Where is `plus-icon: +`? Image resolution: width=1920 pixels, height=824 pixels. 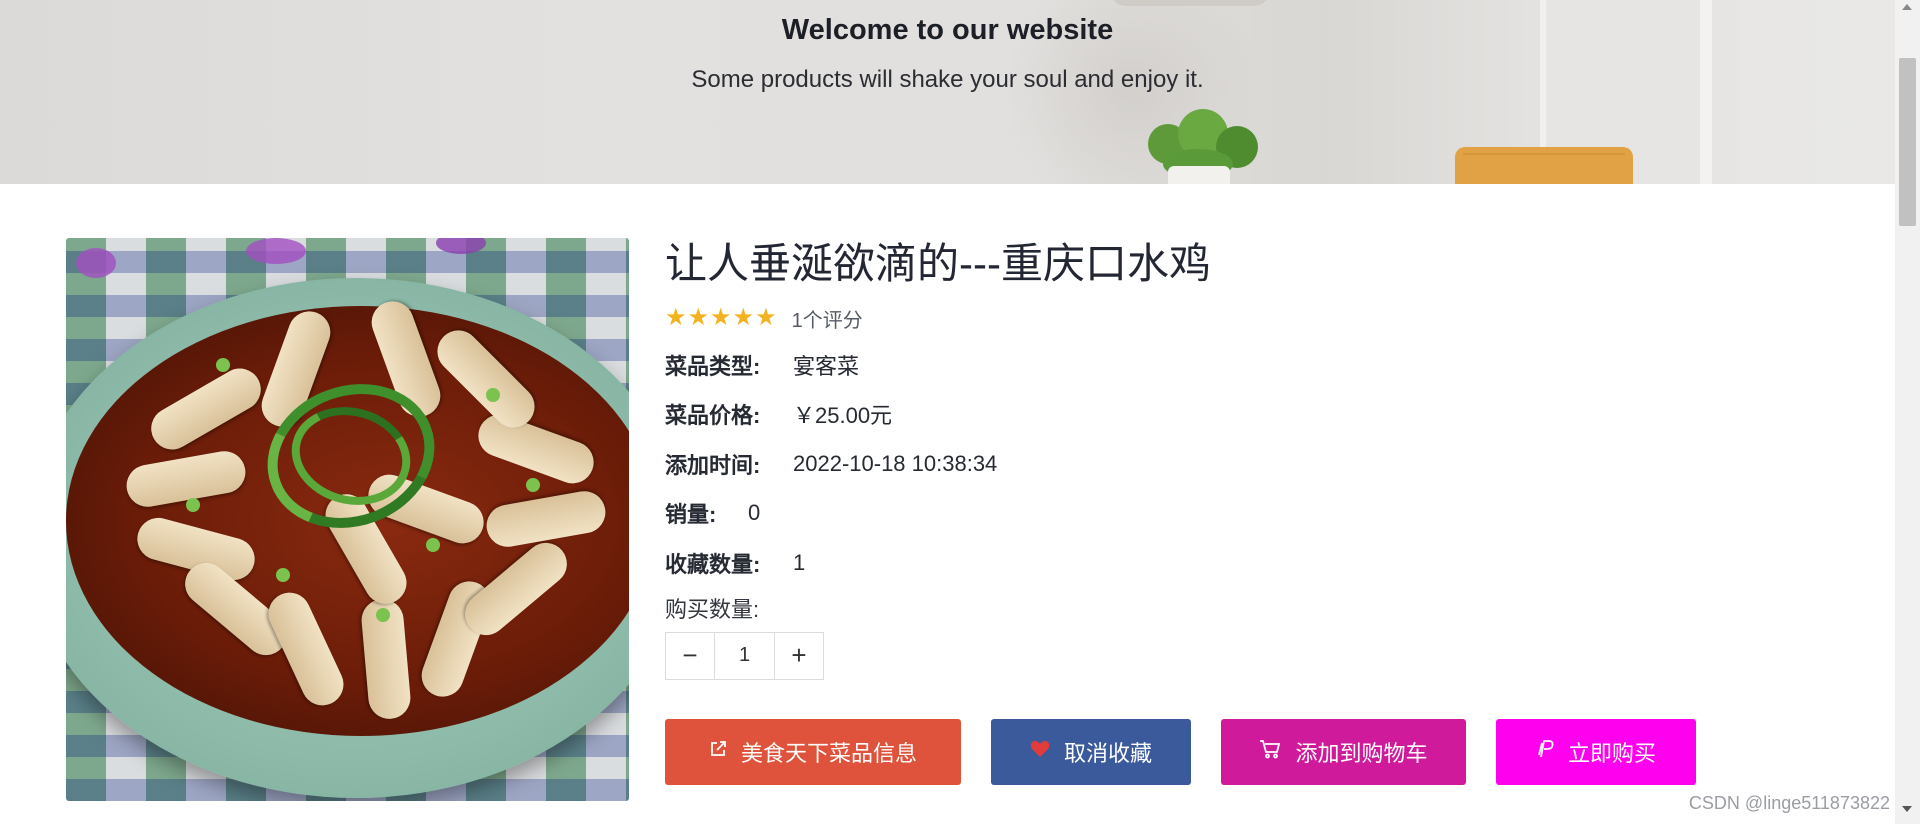 plus-icon: + is located at coordinates (799, 655).